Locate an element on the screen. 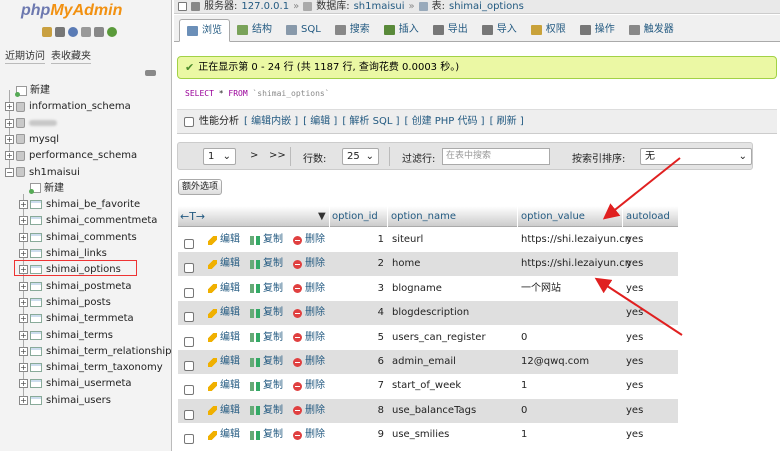 The height and width of the screenshot is (451, 780). cell-option-id: 9 is located at coordinates (378, 435).